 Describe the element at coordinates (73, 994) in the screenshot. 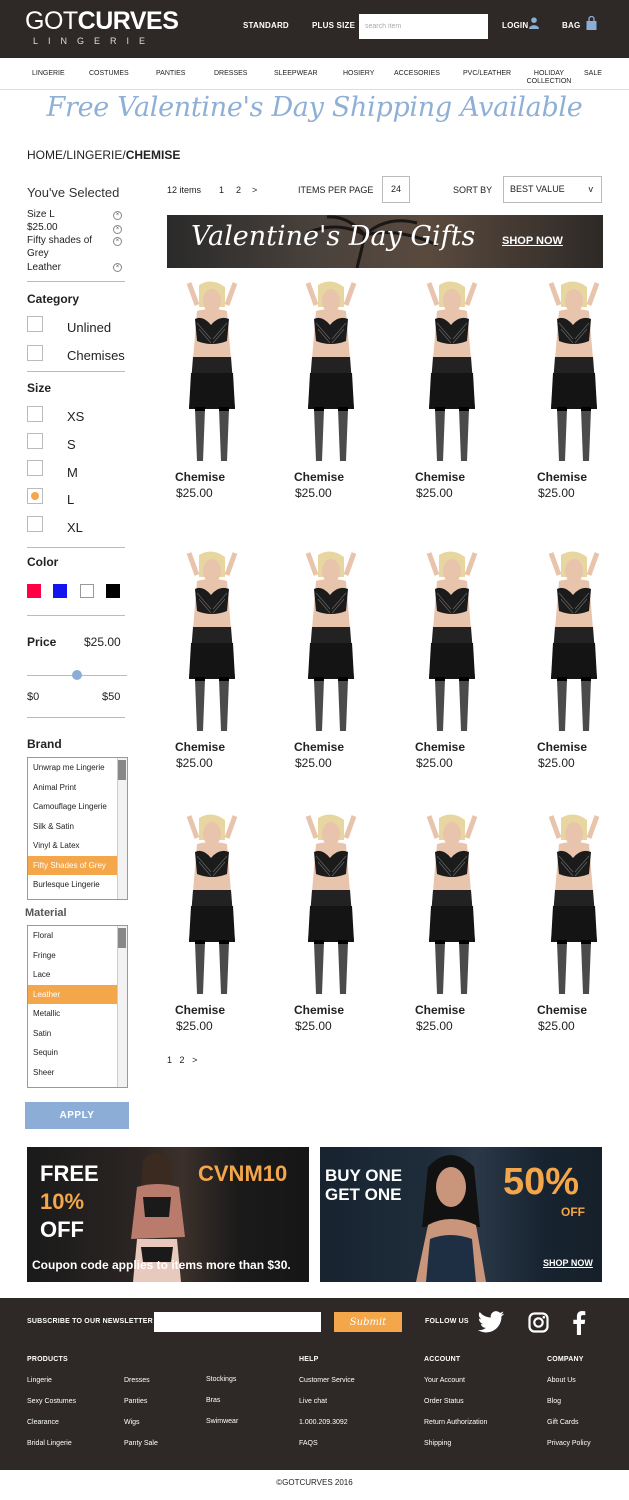

I see `material-option-selected: Leather` at that location.